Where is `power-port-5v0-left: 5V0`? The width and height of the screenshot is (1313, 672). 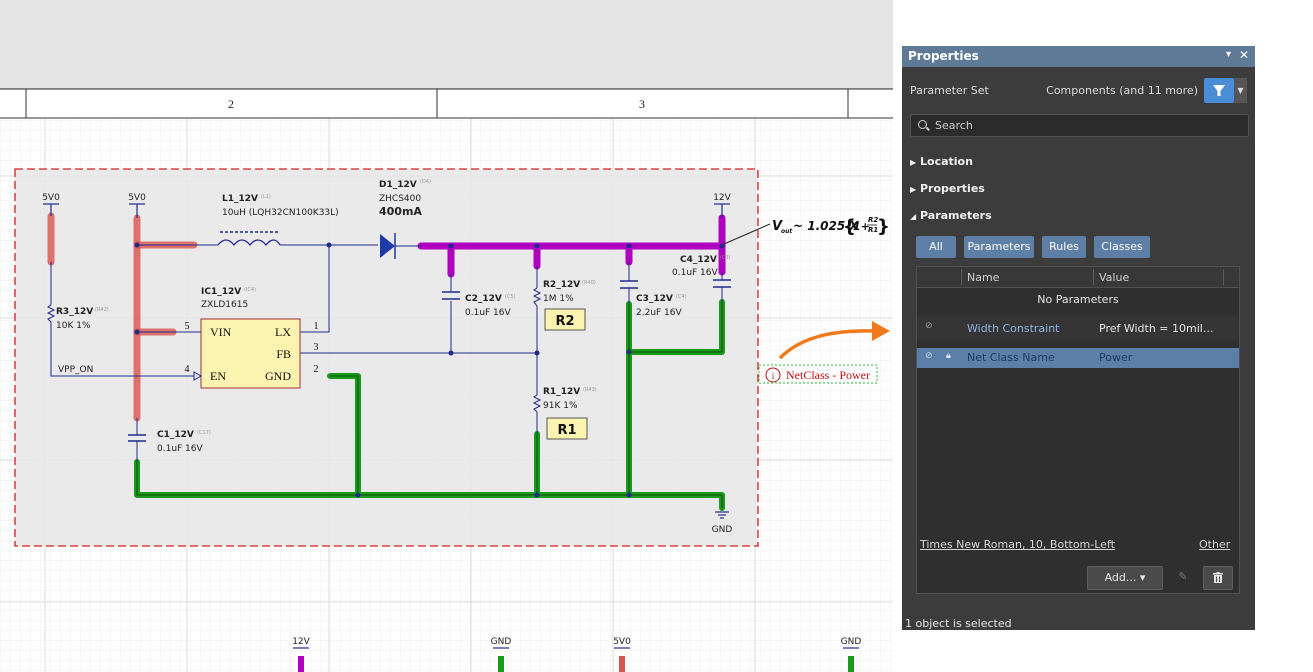 power-port-5v0-left: 5V0 is located at coordinates (51, 198).